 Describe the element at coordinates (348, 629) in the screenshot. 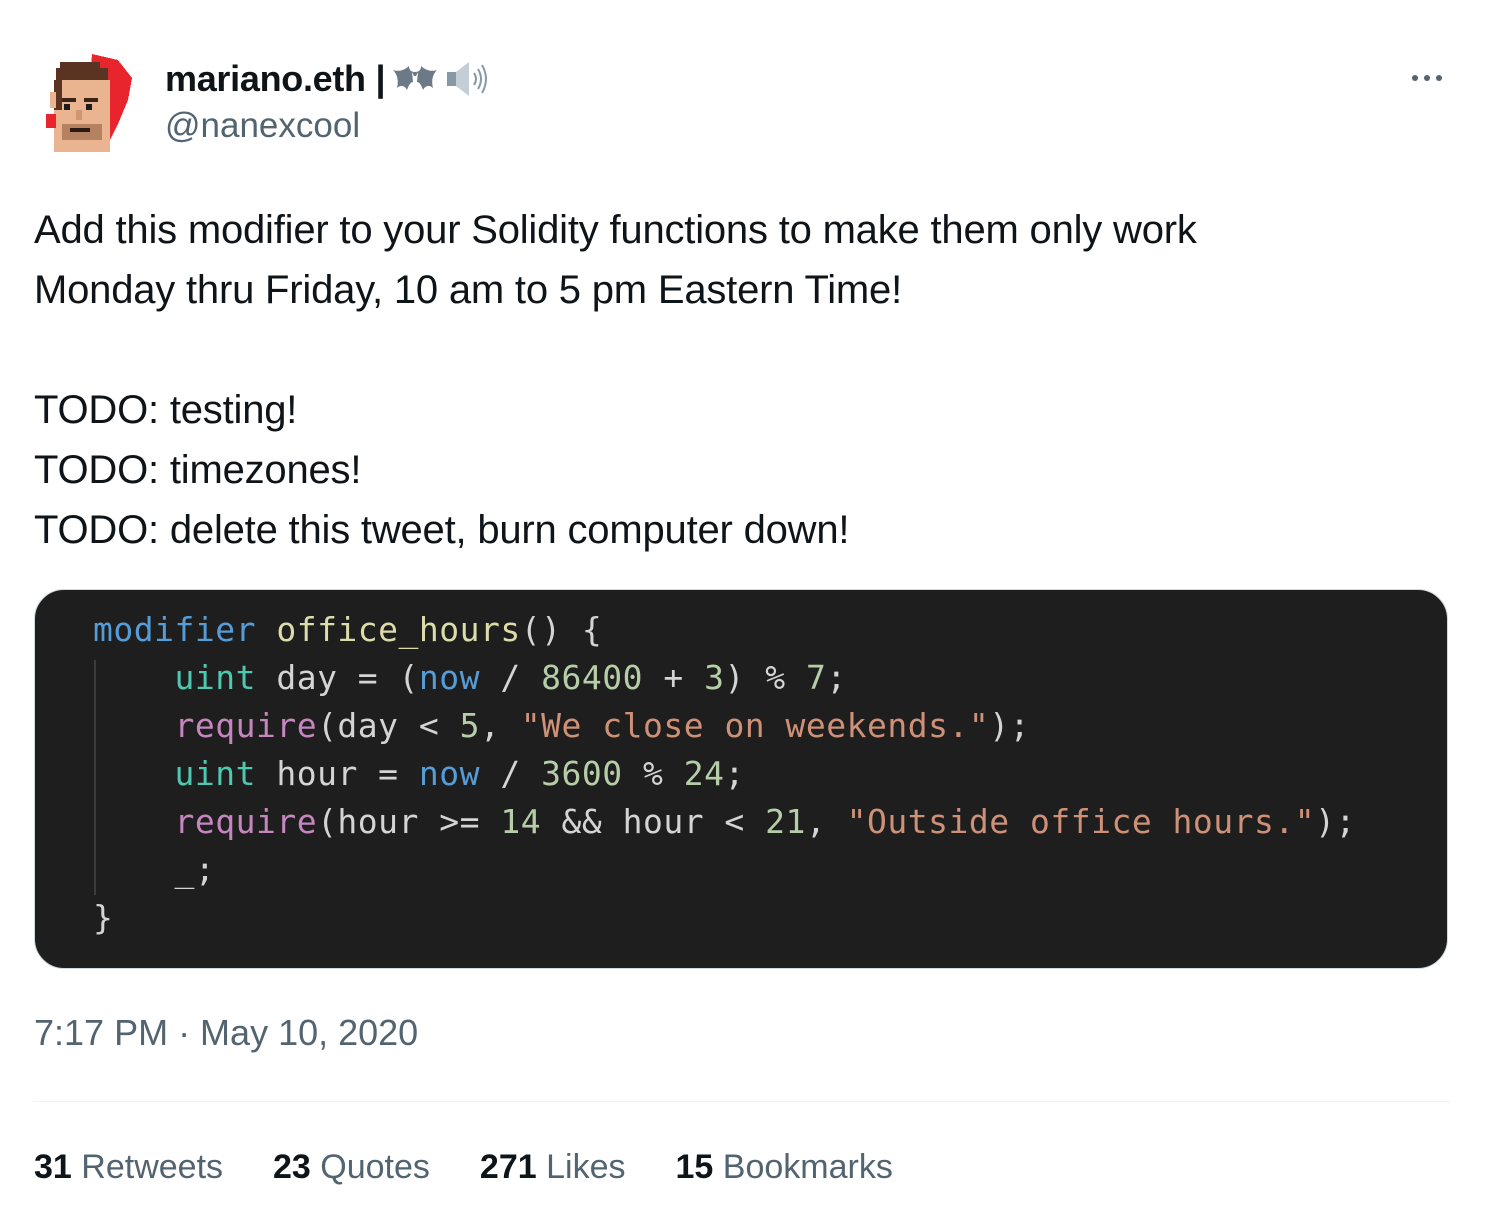

I see `code-line: modifier office_hours() {` at that location.